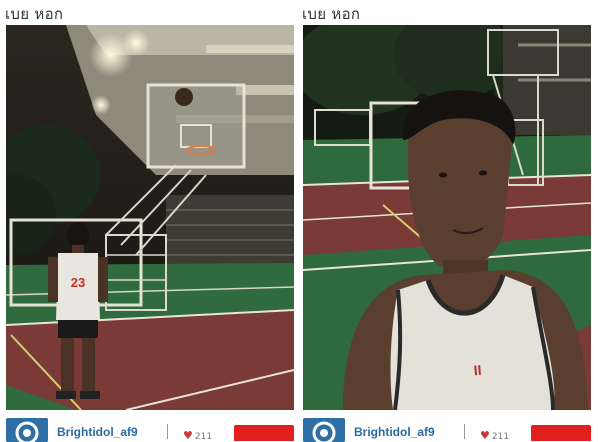  Describe the element at coordinates (78, 282) in the screenshot. I see `svg-text: 23` at that location.